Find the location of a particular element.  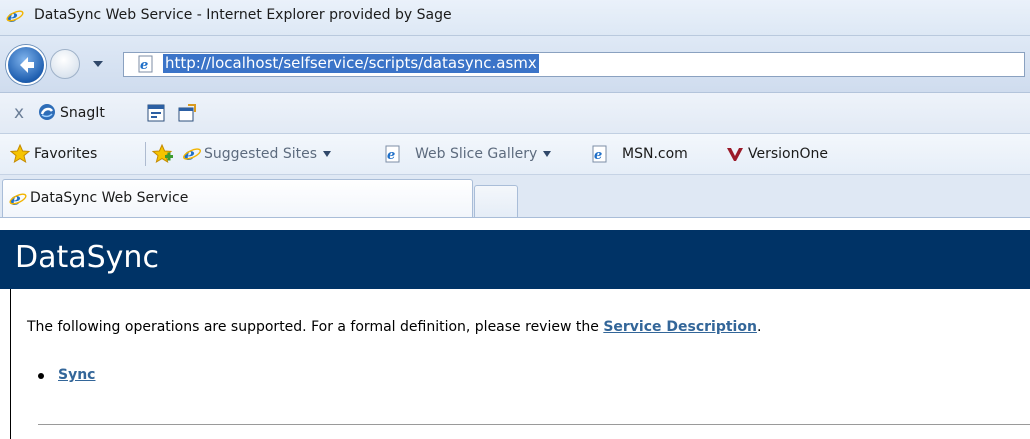

snagit-icon is located at coordinates (47, 114).